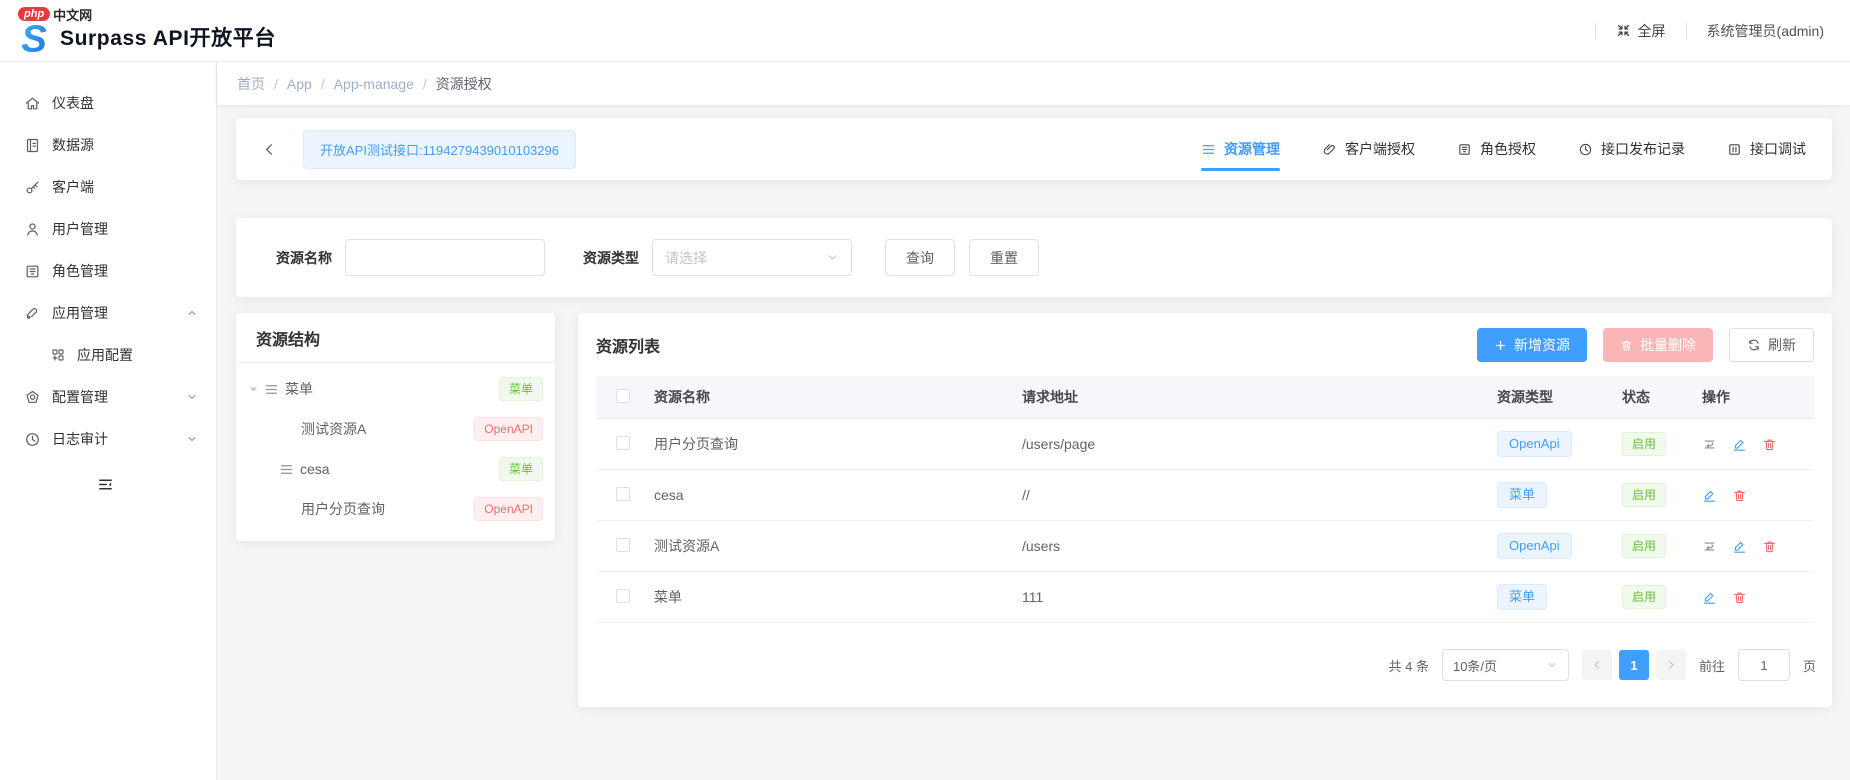 The image size is (1850, 780). Describe the element at coordinates (1631, 149) in the screenshot. I see `tab-publish-log: 接口发布记录` at that location.